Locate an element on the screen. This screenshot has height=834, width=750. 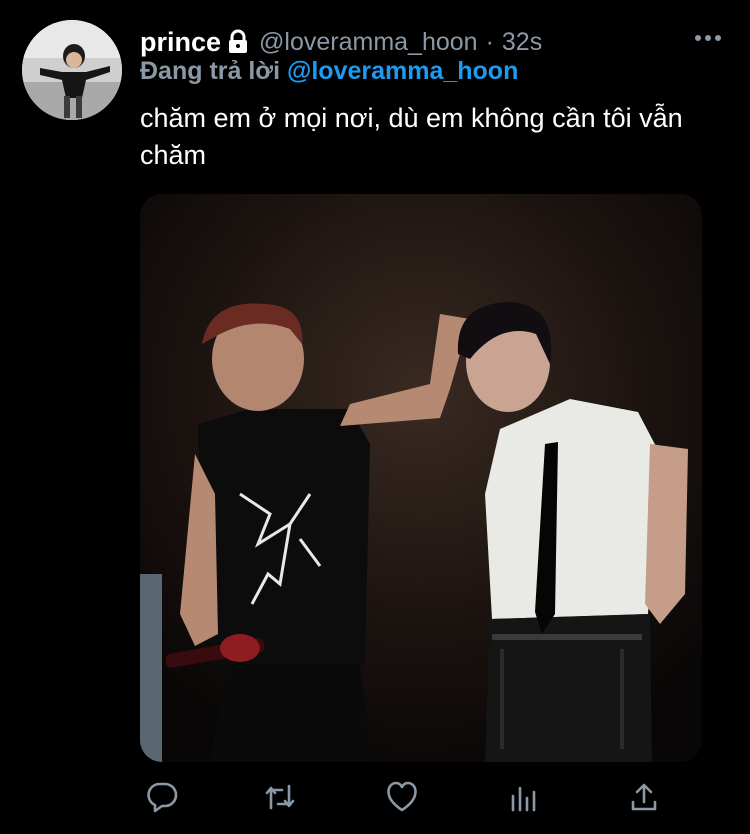
user-handle: @loveramma_hoon is located at coordinates (368, 42).